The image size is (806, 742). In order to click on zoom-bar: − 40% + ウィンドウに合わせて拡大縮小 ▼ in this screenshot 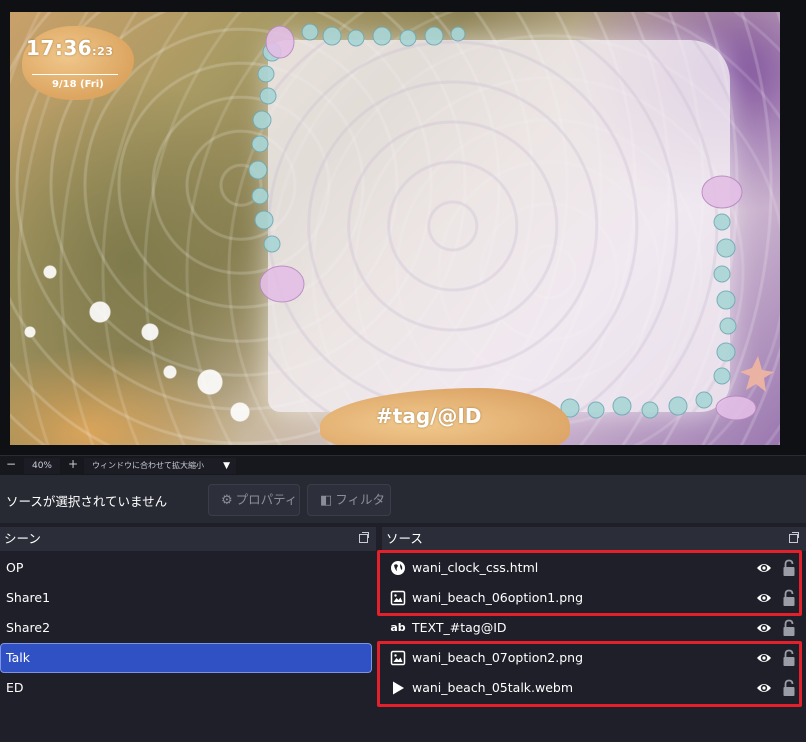, I will do `click(403, 465)`.